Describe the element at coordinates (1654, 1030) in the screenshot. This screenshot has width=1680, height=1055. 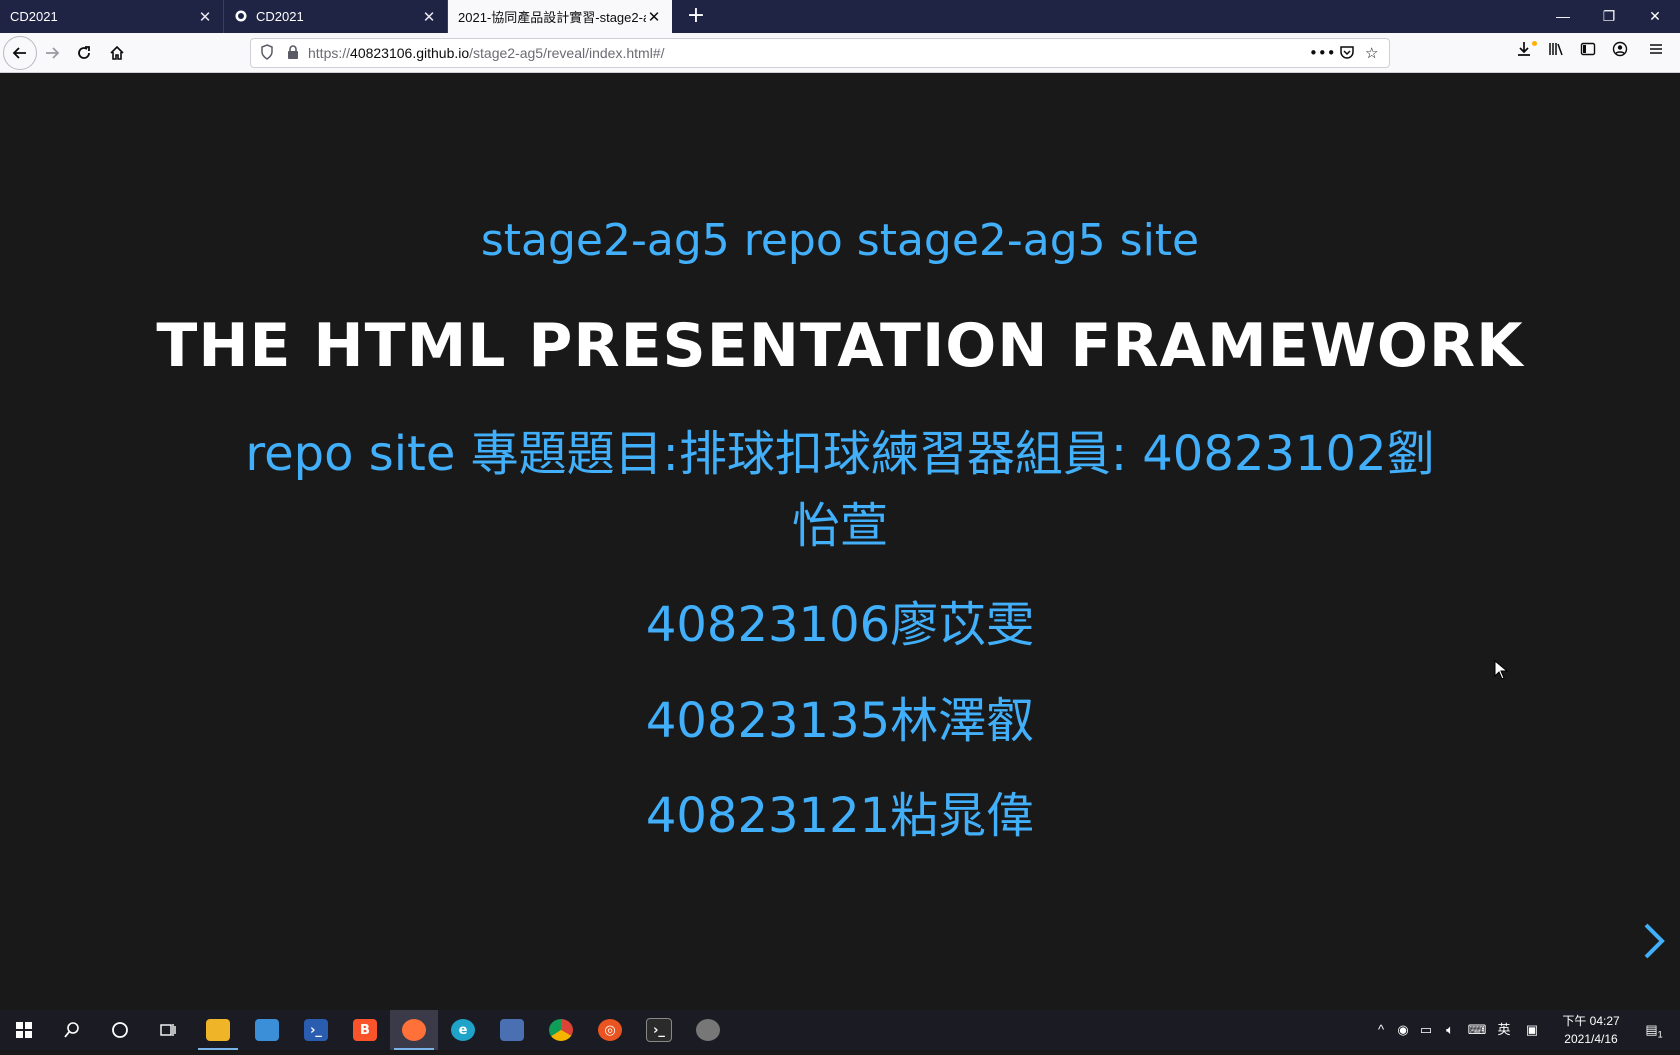
I see `notification-center-icon: ▤1` at that location.